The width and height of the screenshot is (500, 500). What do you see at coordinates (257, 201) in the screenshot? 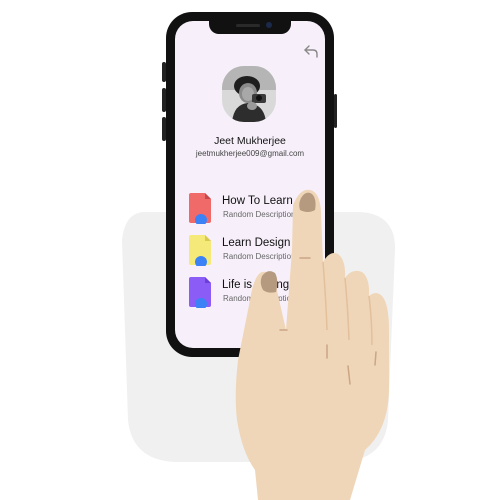
I see `item-title: How To Learn` at bounding box center [257, 201].